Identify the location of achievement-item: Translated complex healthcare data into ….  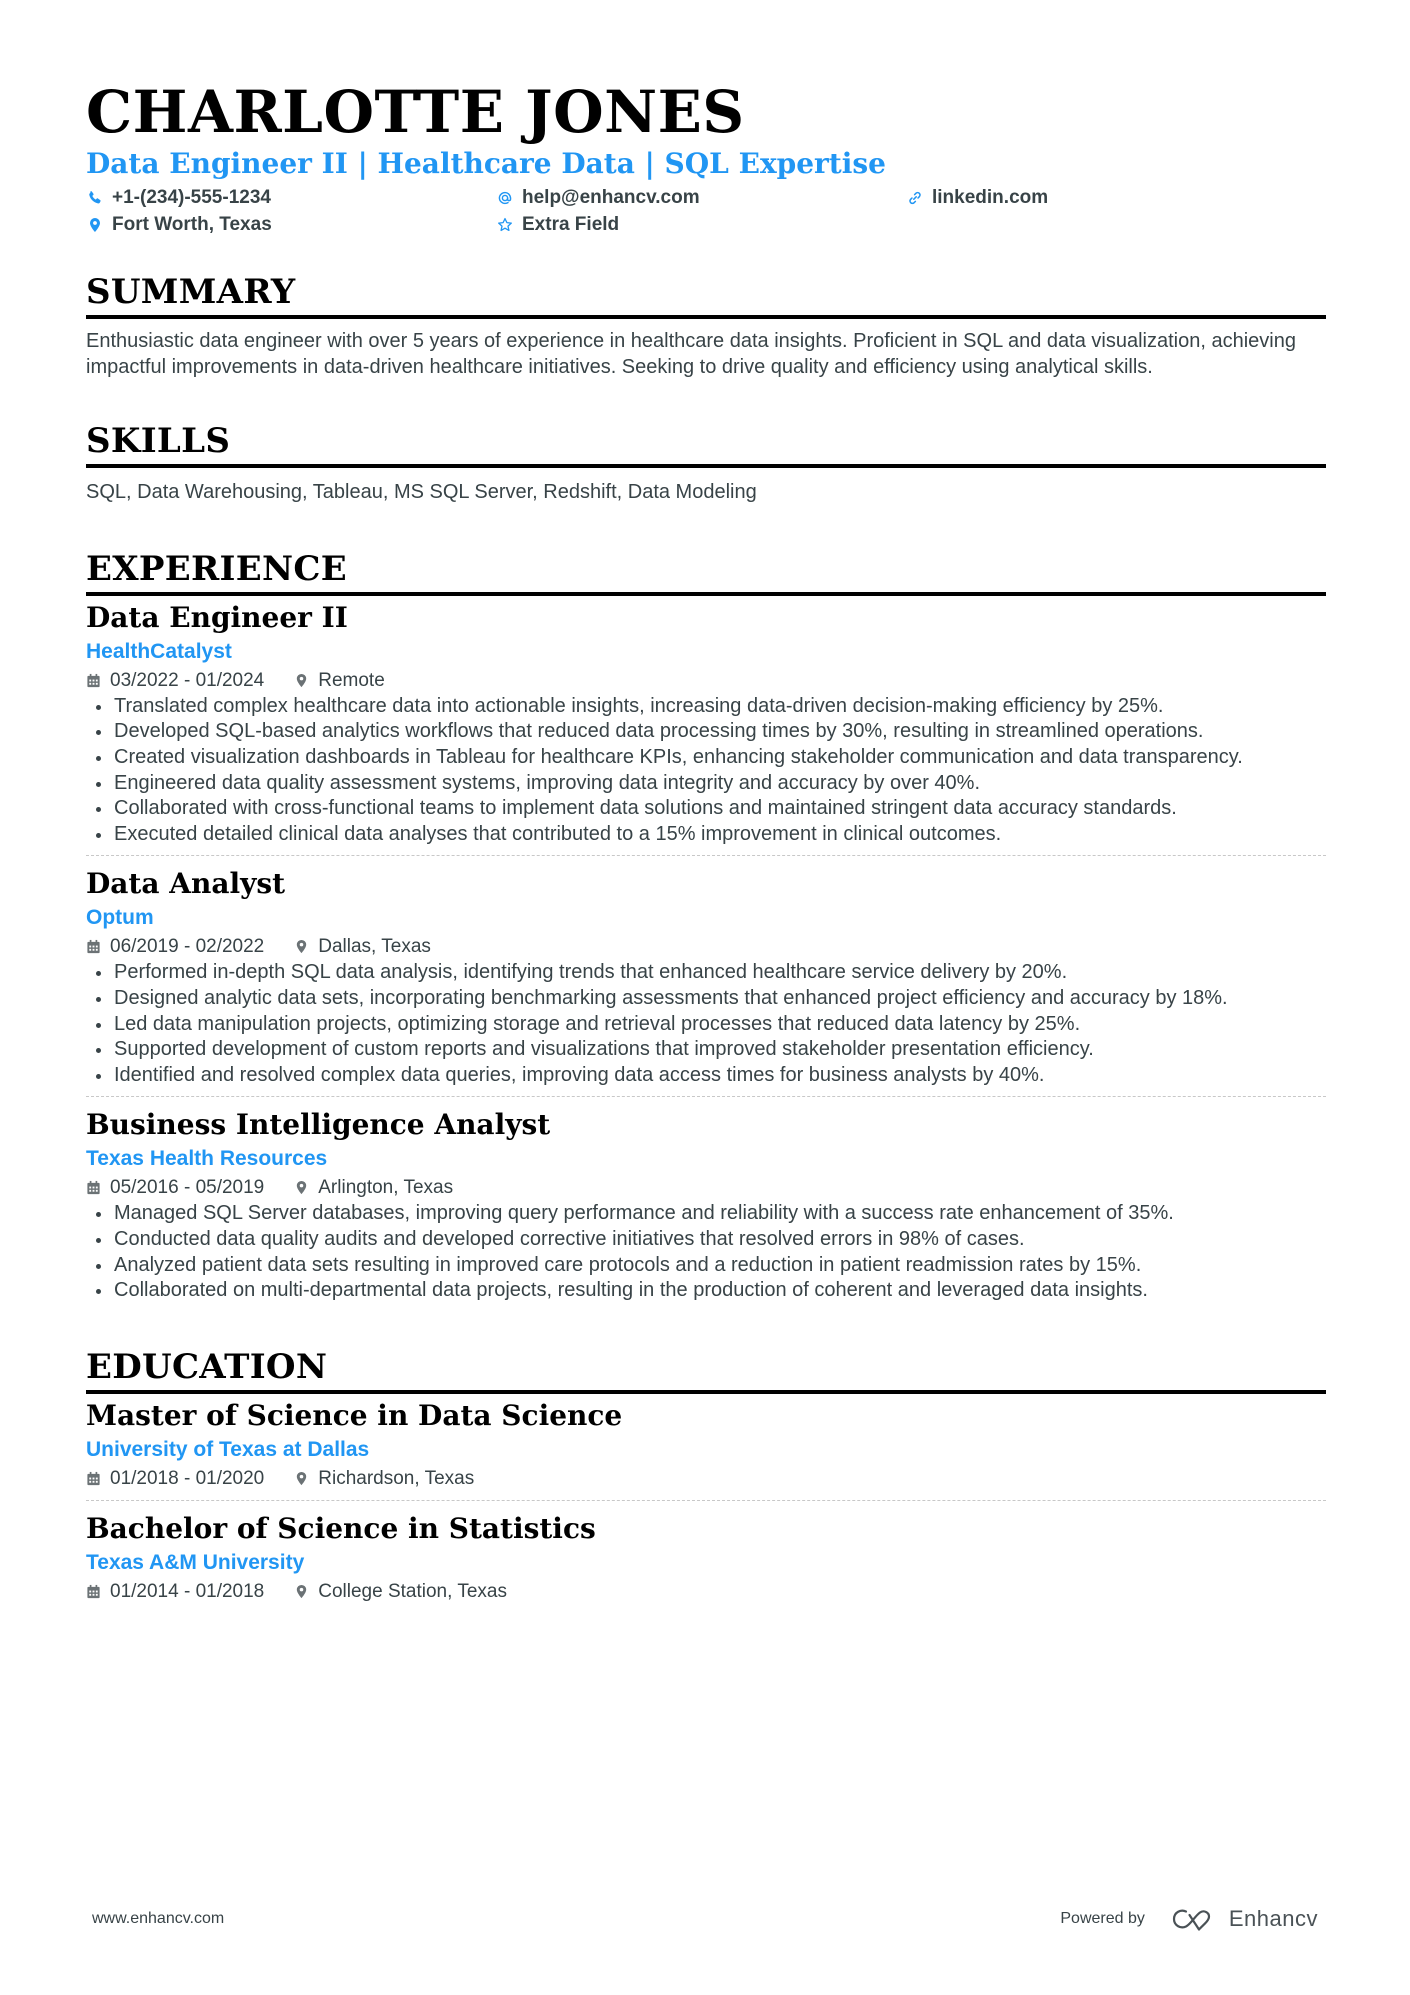
(706, 707).